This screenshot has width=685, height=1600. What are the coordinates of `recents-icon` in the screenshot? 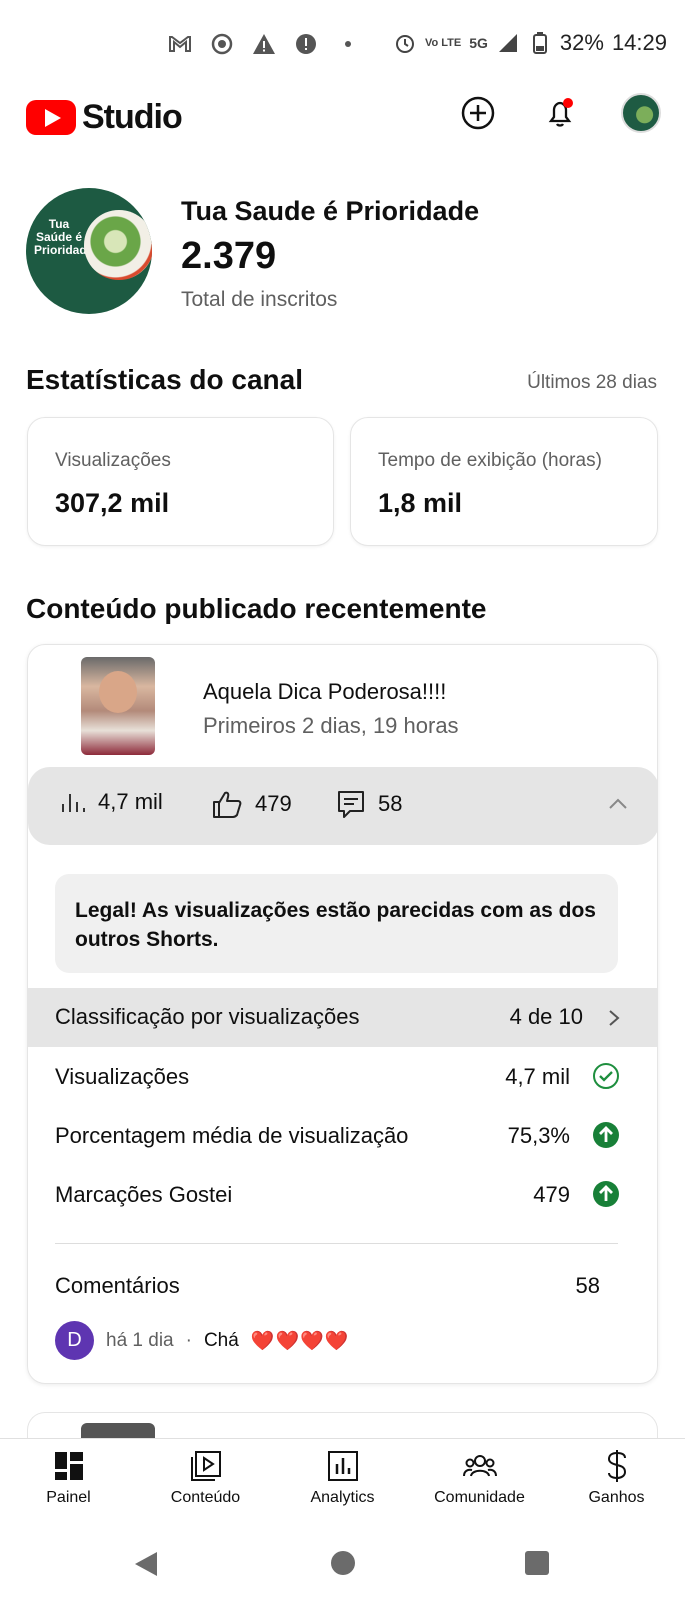 It's located at (537, 1563).